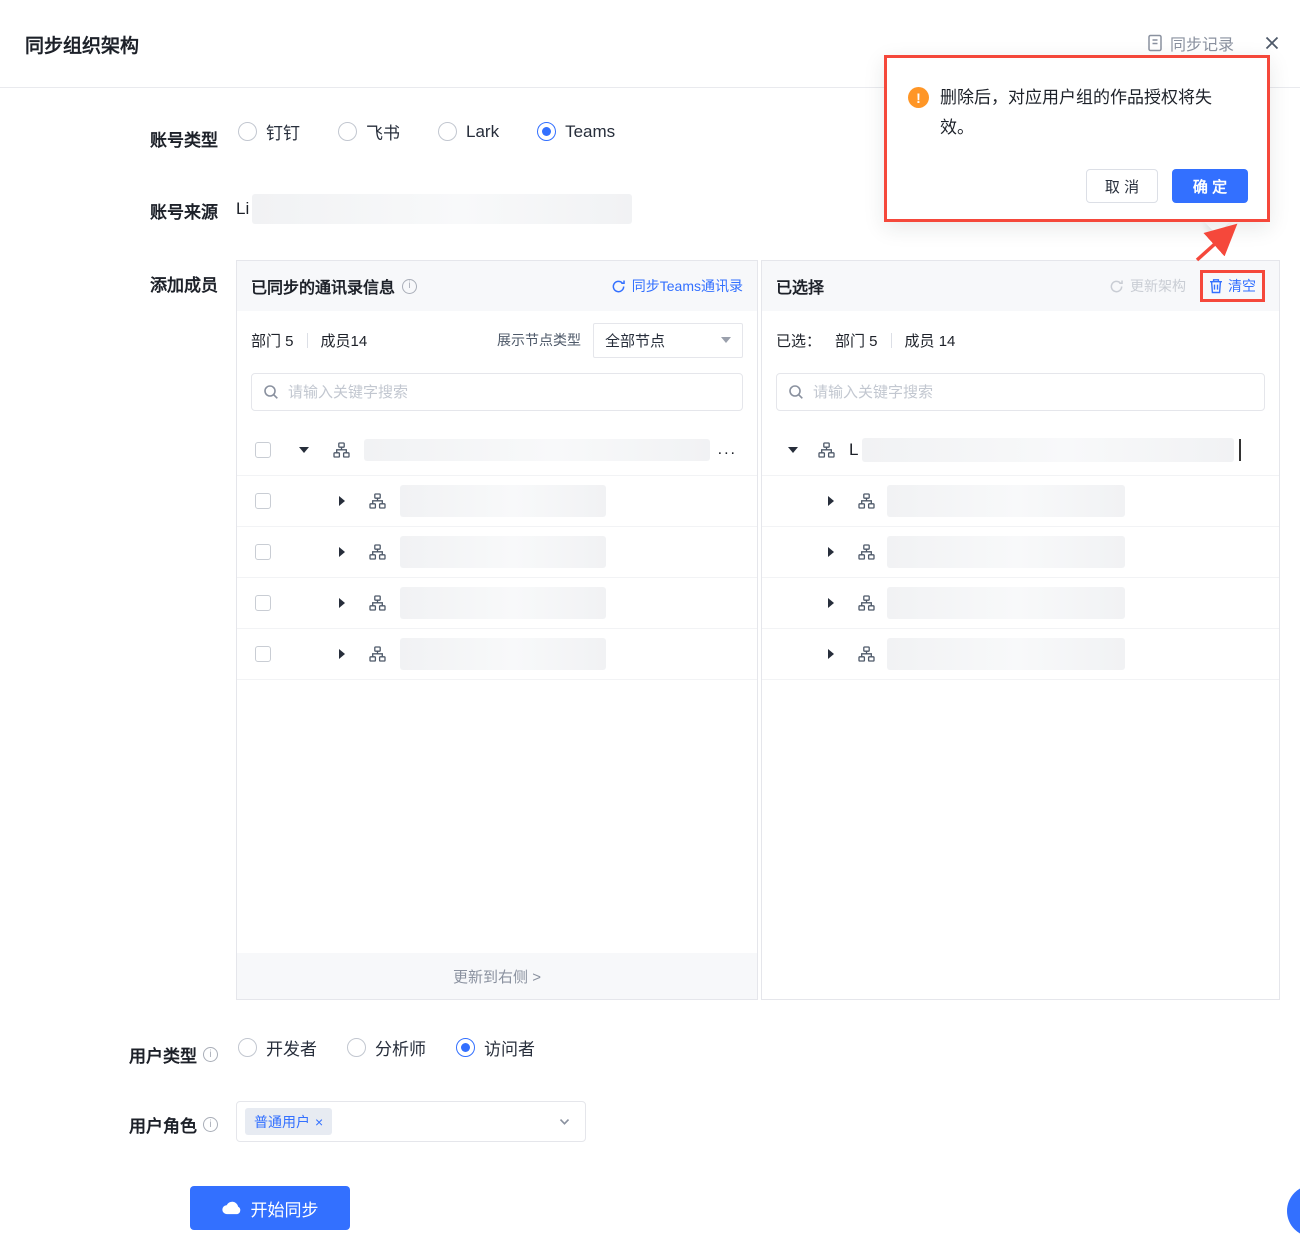 The height and width of the screenshot is (1248, 1300). I want to click on selected-search-input, so click(1033, 392).